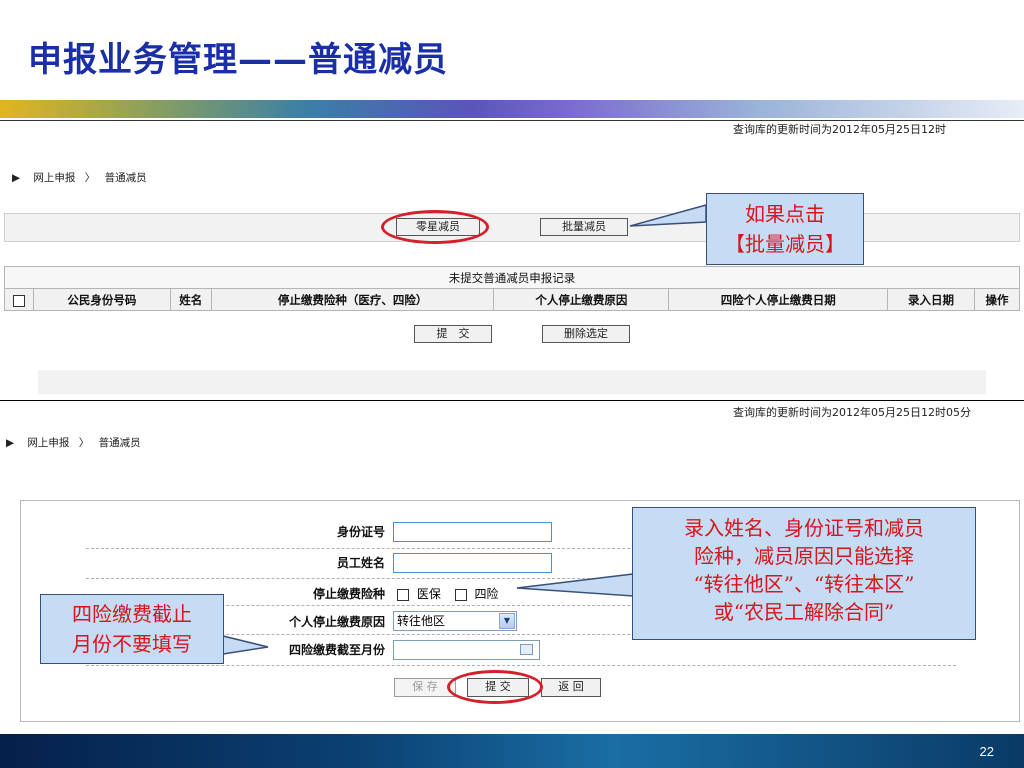  Describe the element at coordinates (785, 244) in the screenshot. I see `callout-line: 【批量减员】` at that location.